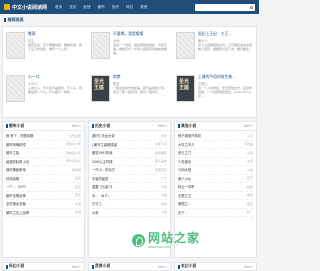 The height and width of the screenshot is (271, 320). I want to click on section-title: 科幻小说, so click(17, 266).